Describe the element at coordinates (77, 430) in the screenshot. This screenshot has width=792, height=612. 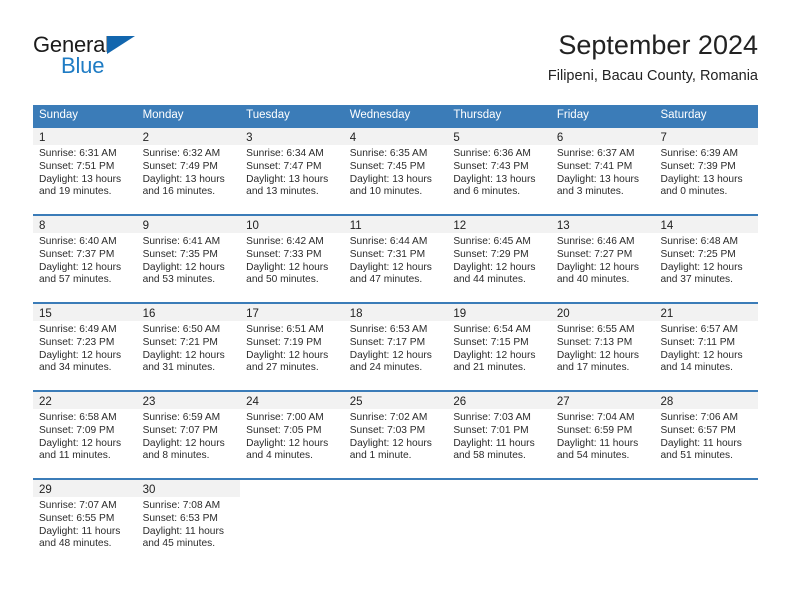
I see `sunset-text: Sunset: 7:09 PM` at that location.